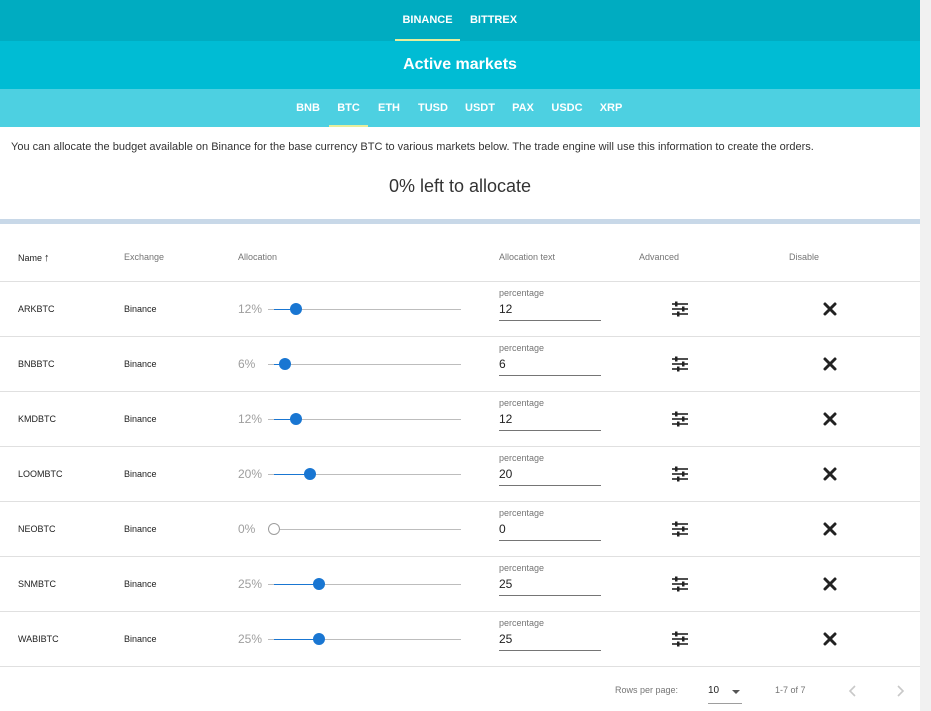 Image resolution: width=931 pixels, height=711 pixels. What do you see at coordinates (40, 474) in the screenshot?
I see `market-name: LOOMBTC` at bounding box center [40, 474].